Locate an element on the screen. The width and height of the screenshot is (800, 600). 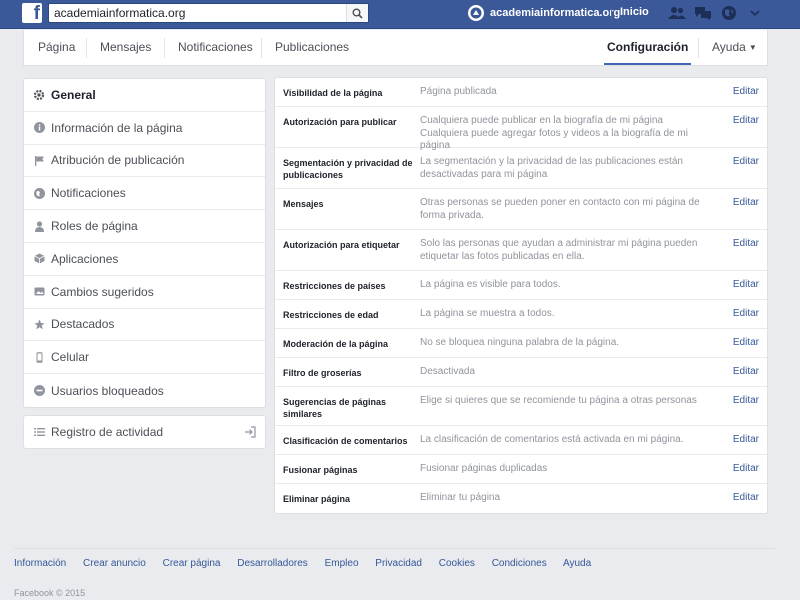
sidebar-item-destacados: Destacados is located at coordinates (144, 325).